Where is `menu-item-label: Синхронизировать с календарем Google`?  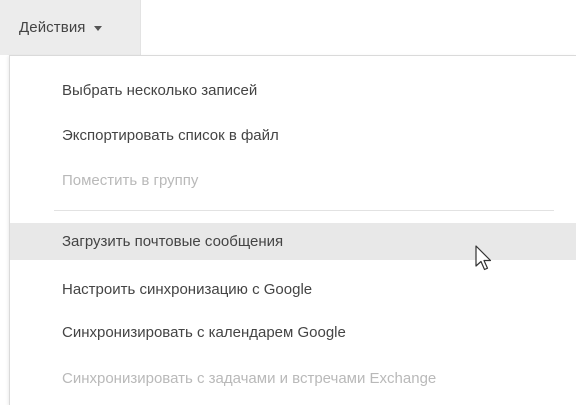 menu-item-label: Синхронизировать с календарем Google is located at coordinates (204, 332).